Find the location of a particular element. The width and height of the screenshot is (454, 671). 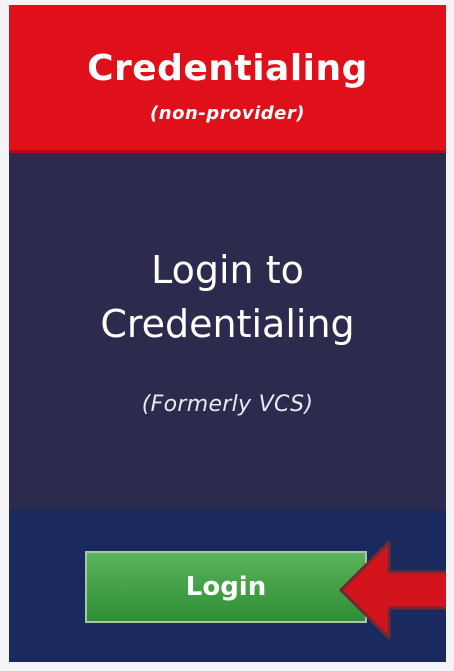

login-heading-line2: Credentialing is located at coordinates (227, 324).